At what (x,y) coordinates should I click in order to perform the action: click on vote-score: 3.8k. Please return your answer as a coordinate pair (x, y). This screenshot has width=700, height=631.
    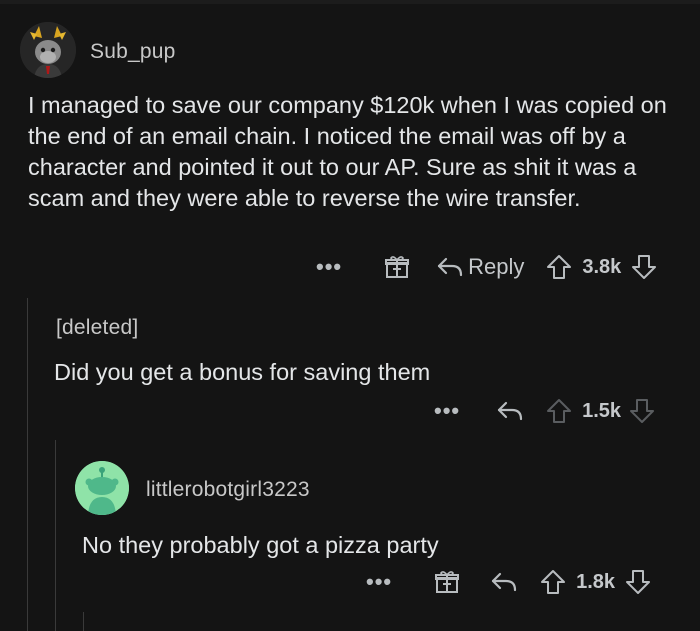
    Looking at the image, I should click on (602, 266).